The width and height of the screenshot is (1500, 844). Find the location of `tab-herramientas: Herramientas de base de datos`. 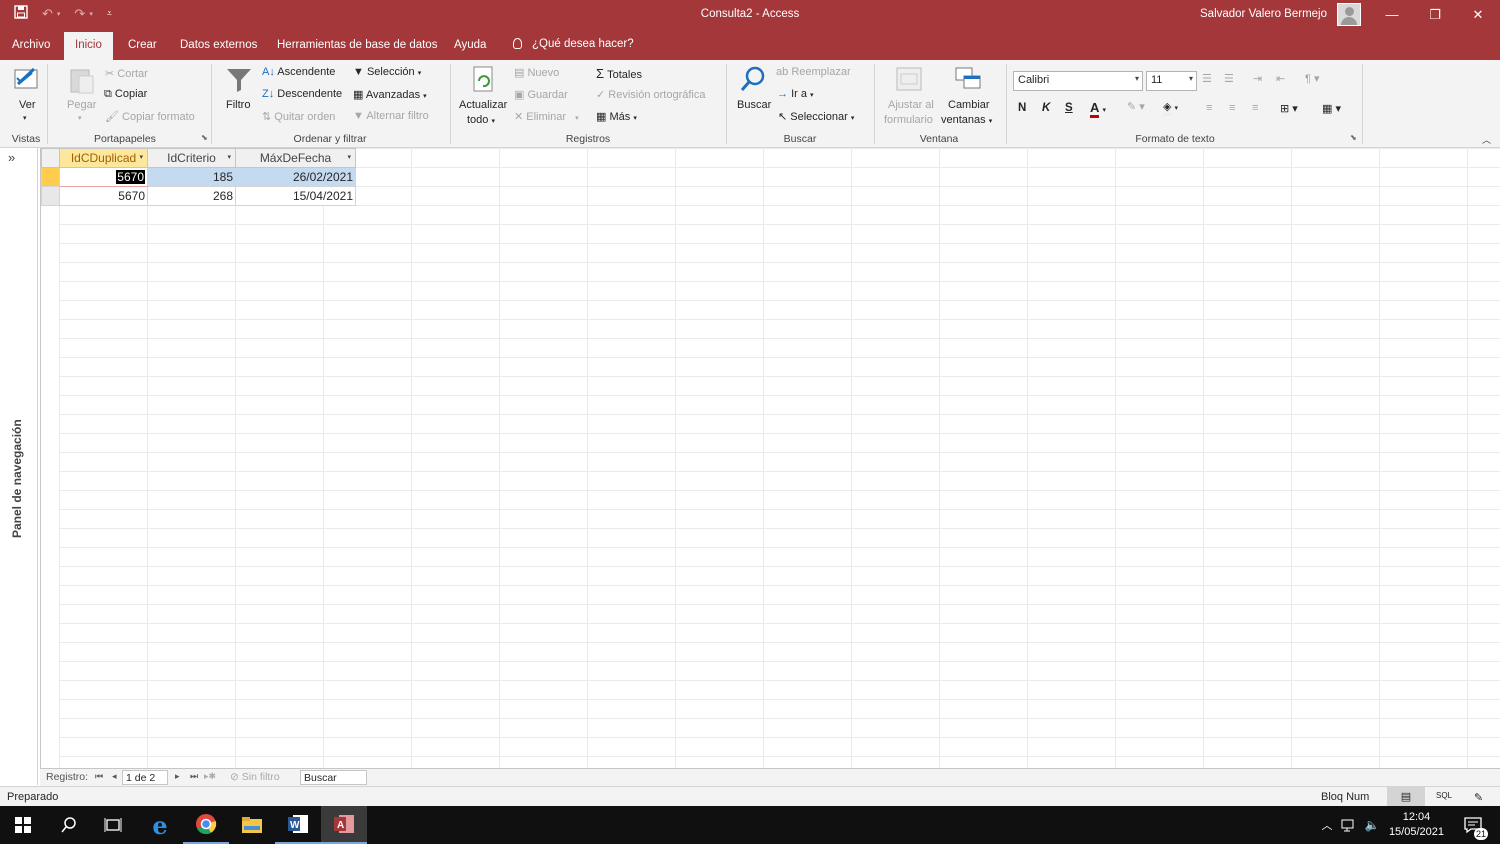

tab-herramientas: Herramientas de base de datos is located at coordinates (357, 45).